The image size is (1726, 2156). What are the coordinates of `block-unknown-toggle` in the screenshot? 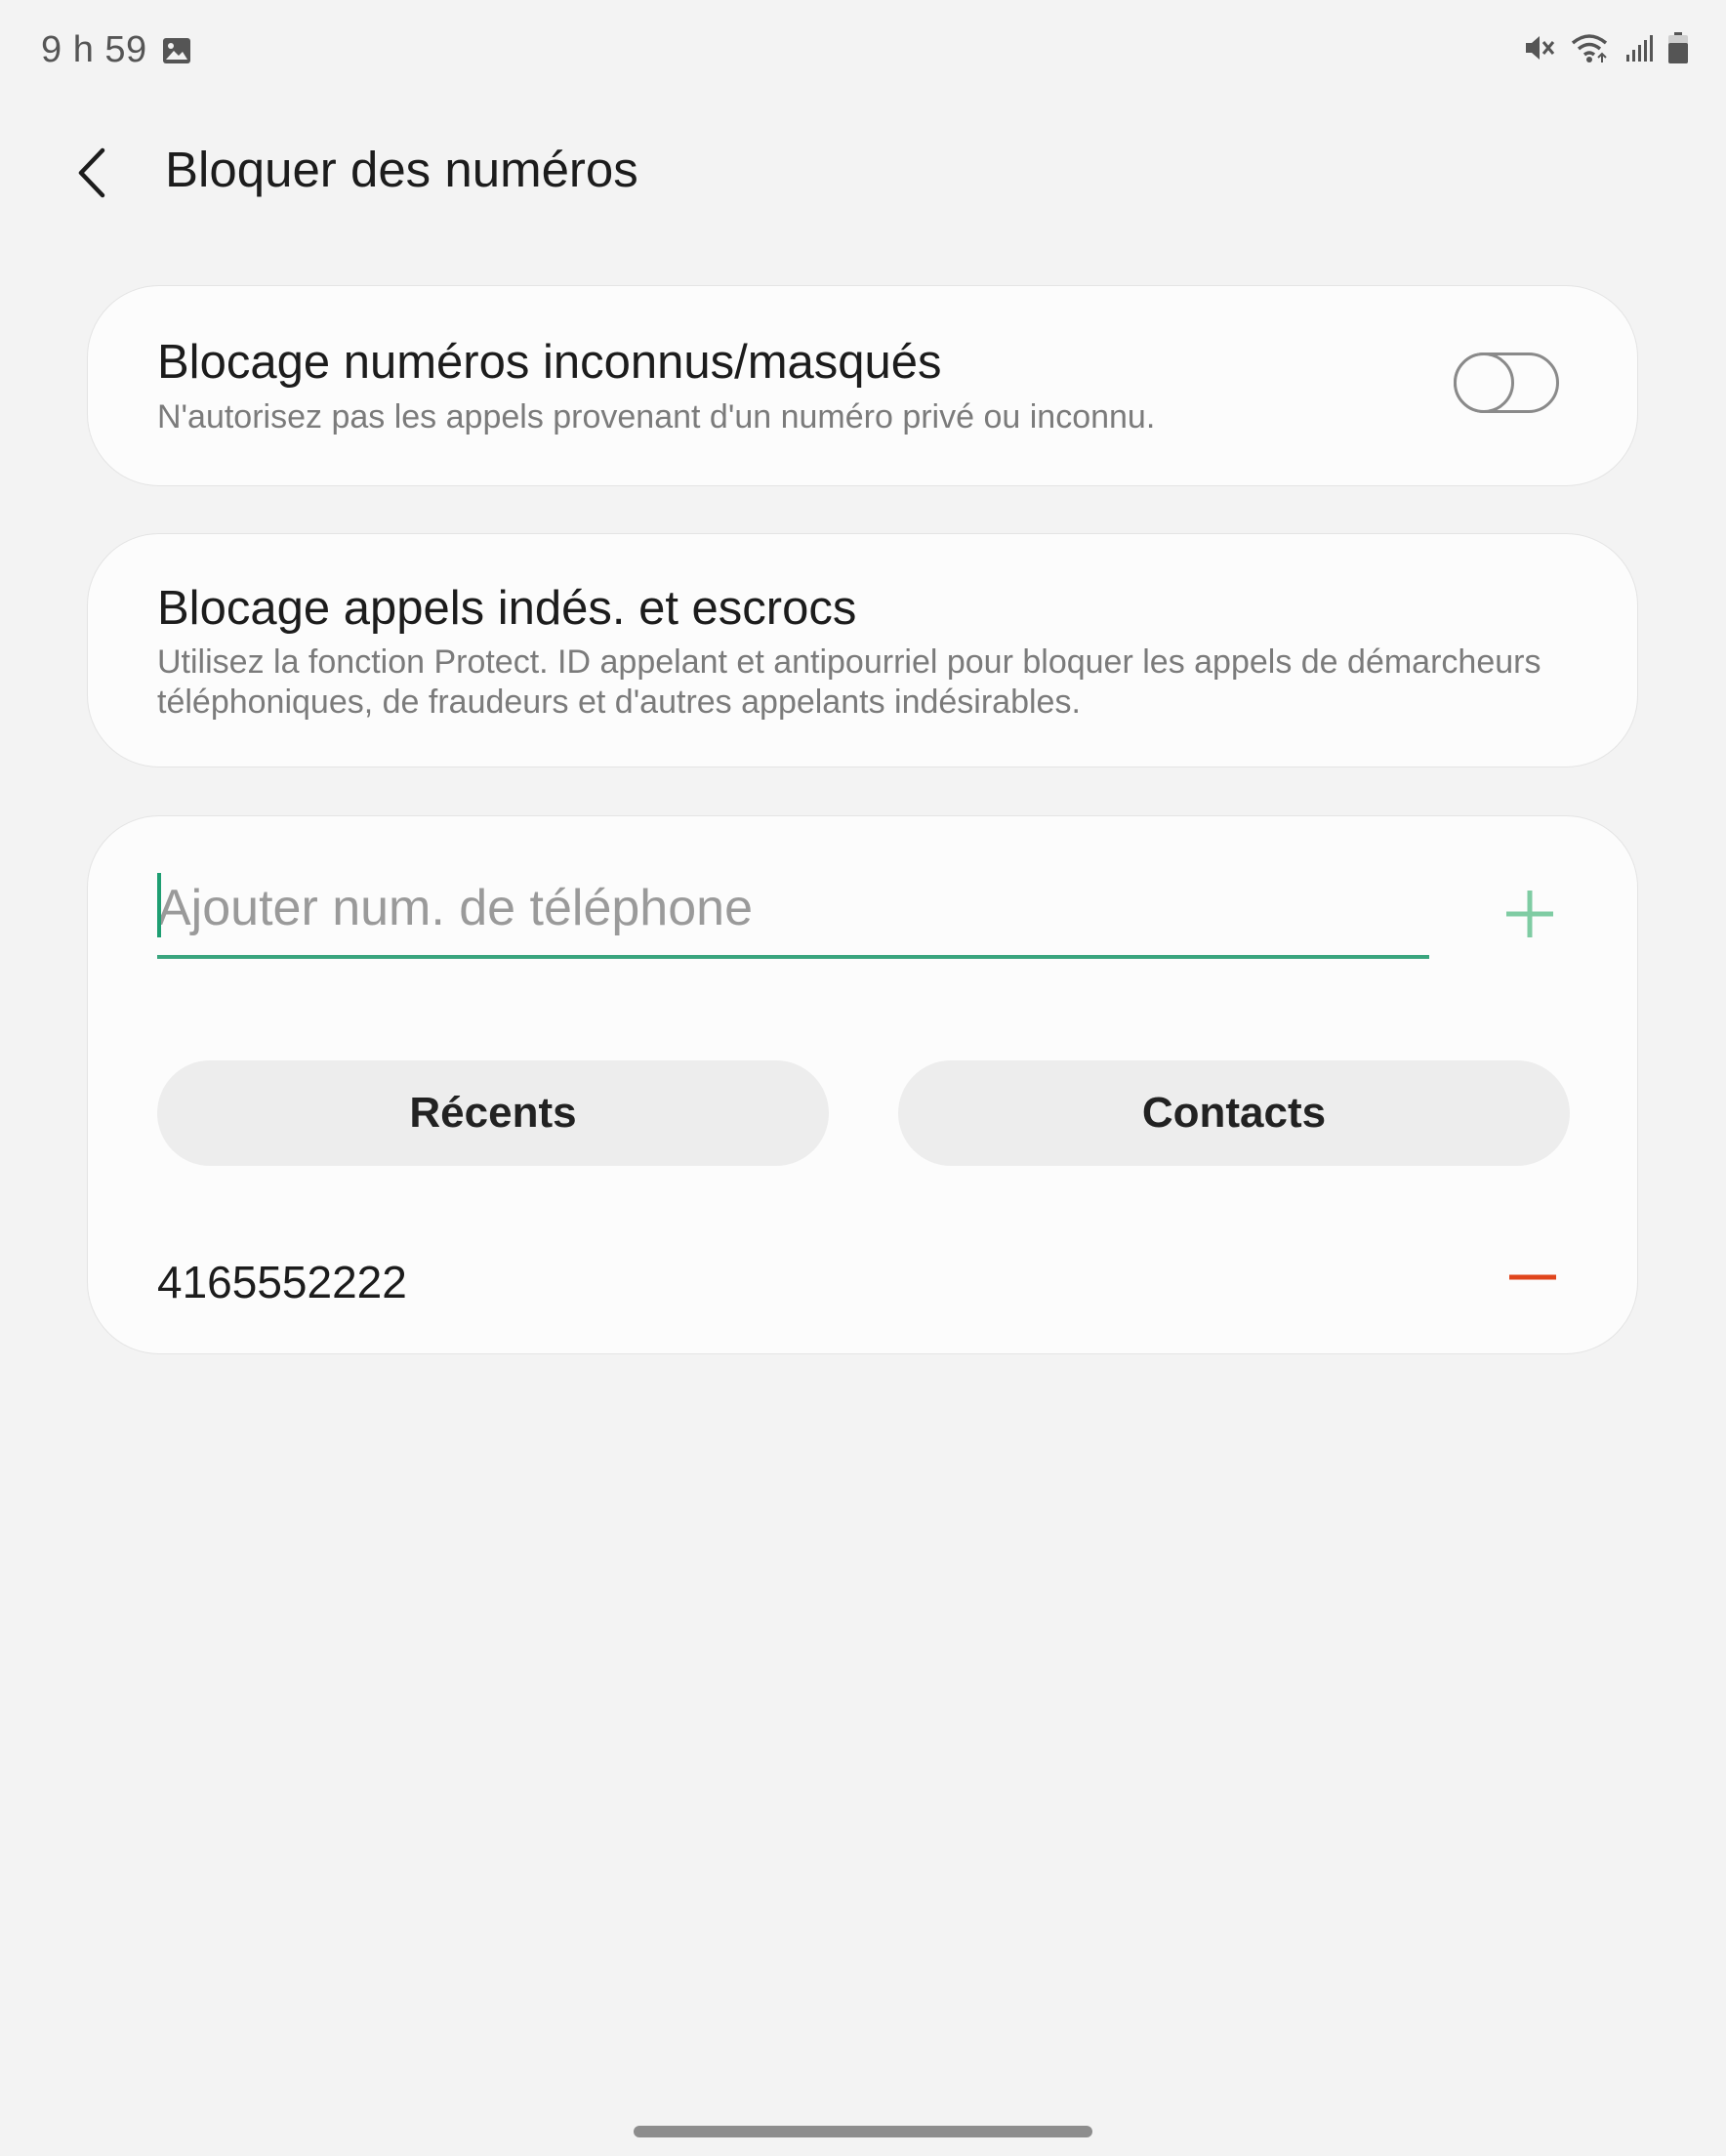 It's located at (1507, 382).